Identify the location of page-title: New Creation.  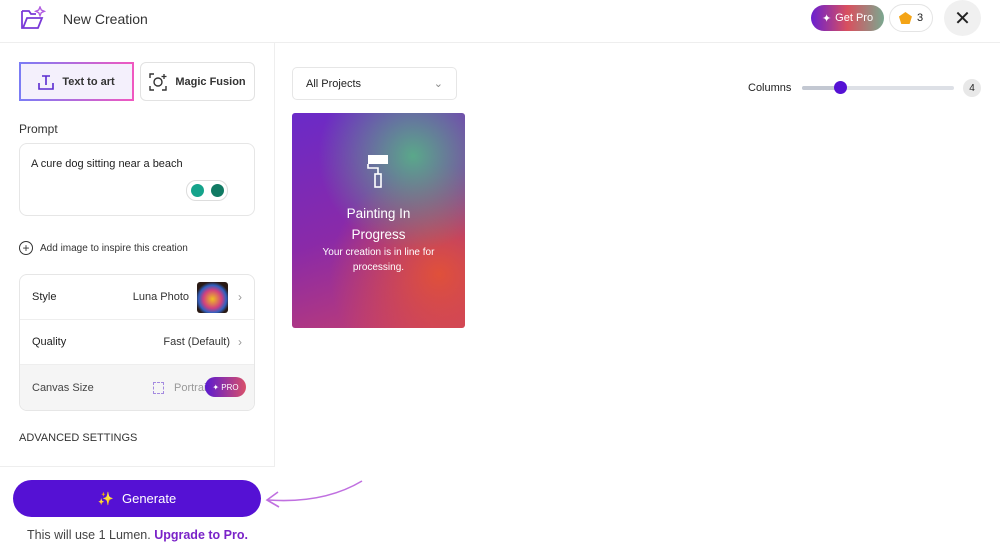
(105, 19).